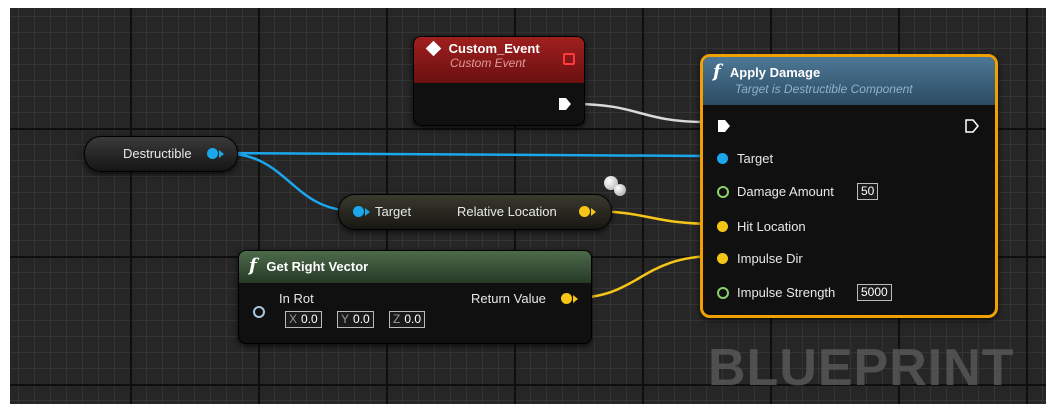 The width and height of the screenshot is (1054, 412). What do you see at coordinates (771, 226) in the screenshot?
I see `hit-location-label: Hit Location` at bounding box center [771, 226].